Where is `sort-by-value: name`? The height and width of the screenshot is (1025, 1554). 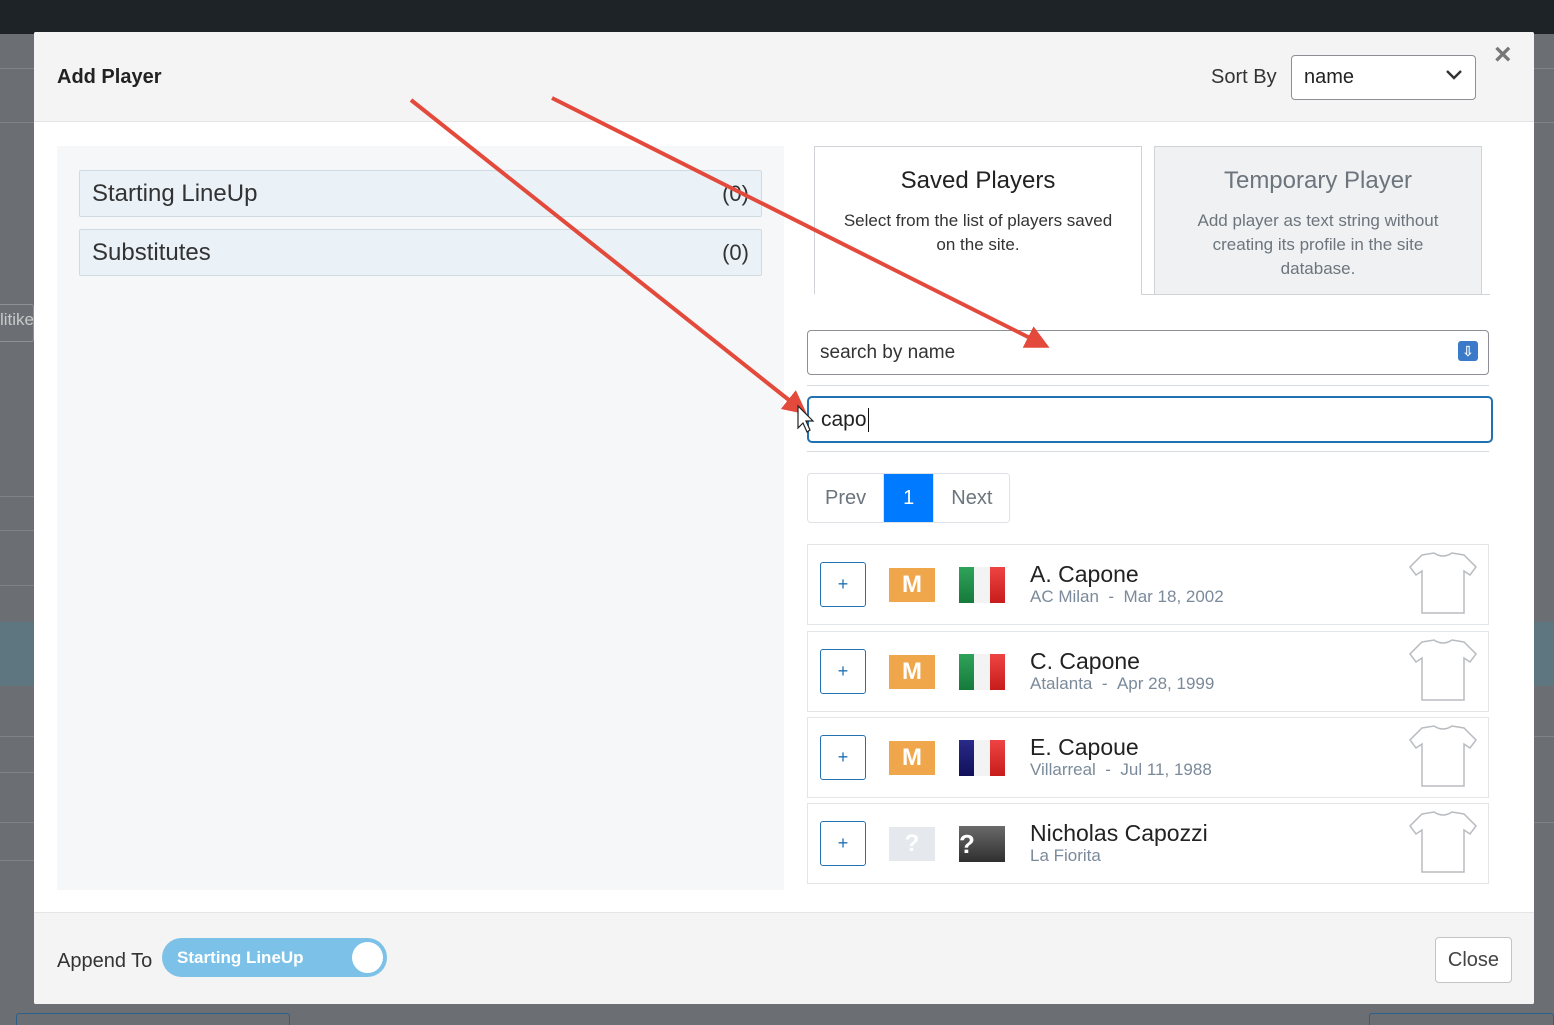 sort-by-value: name is located at coordinates (1329, 77).